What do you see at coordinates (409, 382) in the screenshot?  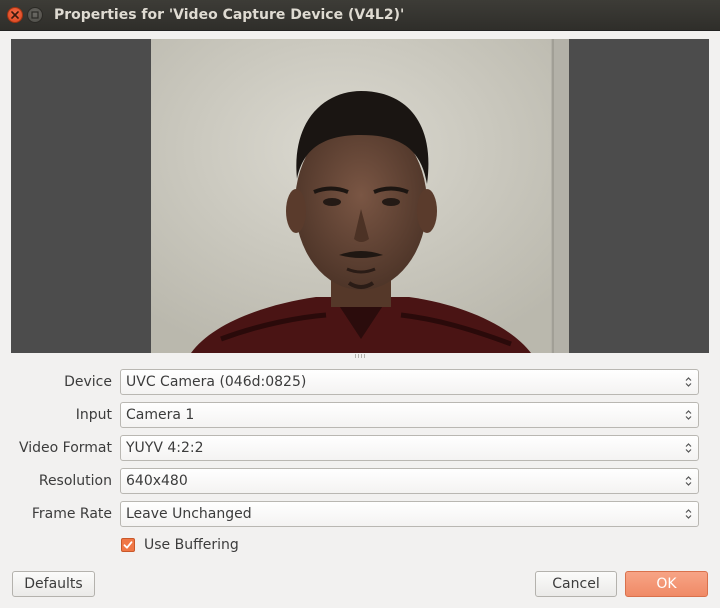 I see `device-select: UVC Camera (046d:0825)` at bounding box center [409, 382].